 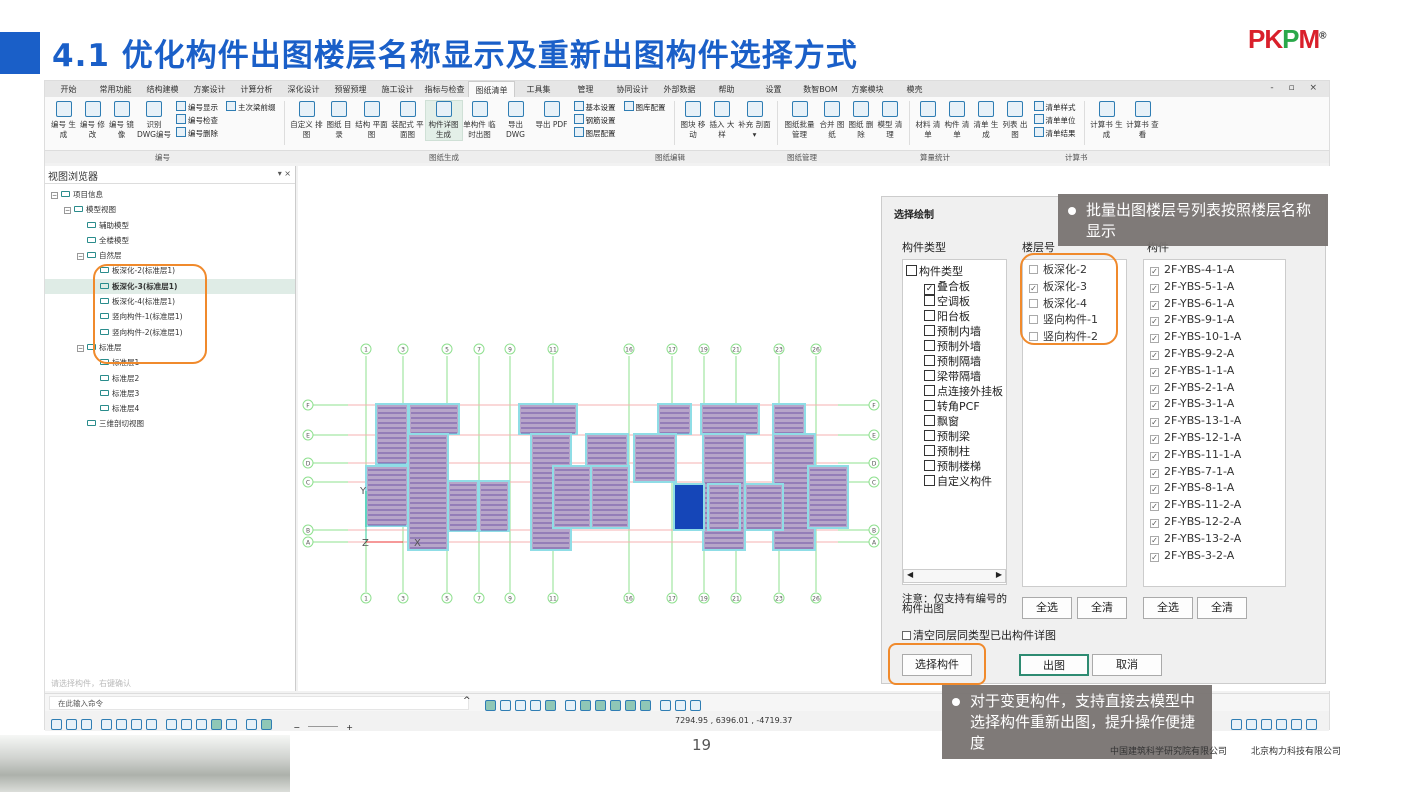 I want to click on window-controls: - ▫ ×, so click(x=1296, y=88).